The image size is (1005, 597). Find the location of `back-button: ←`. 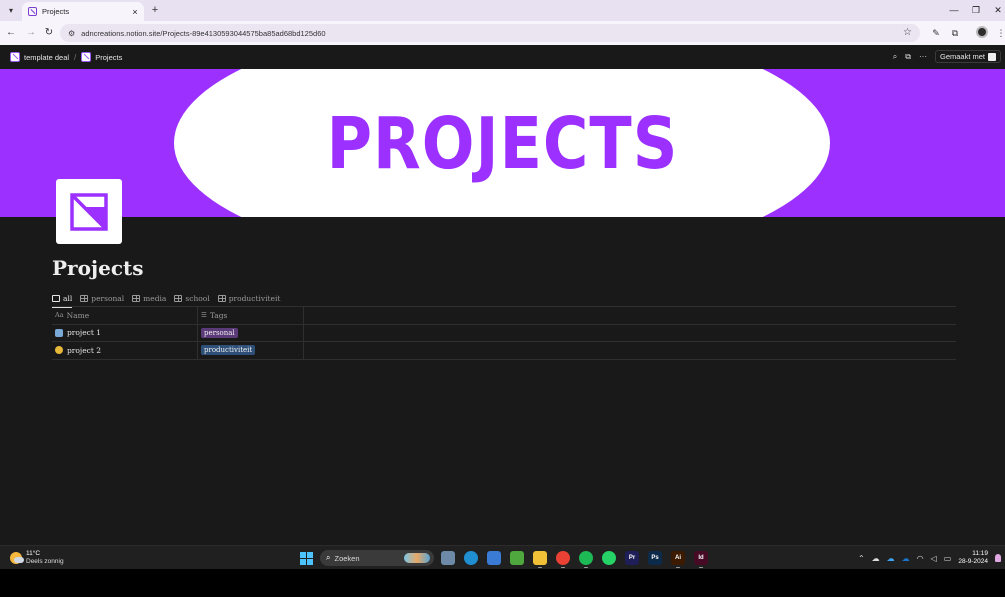

back-button: ← is located at coordinates (11, 33).